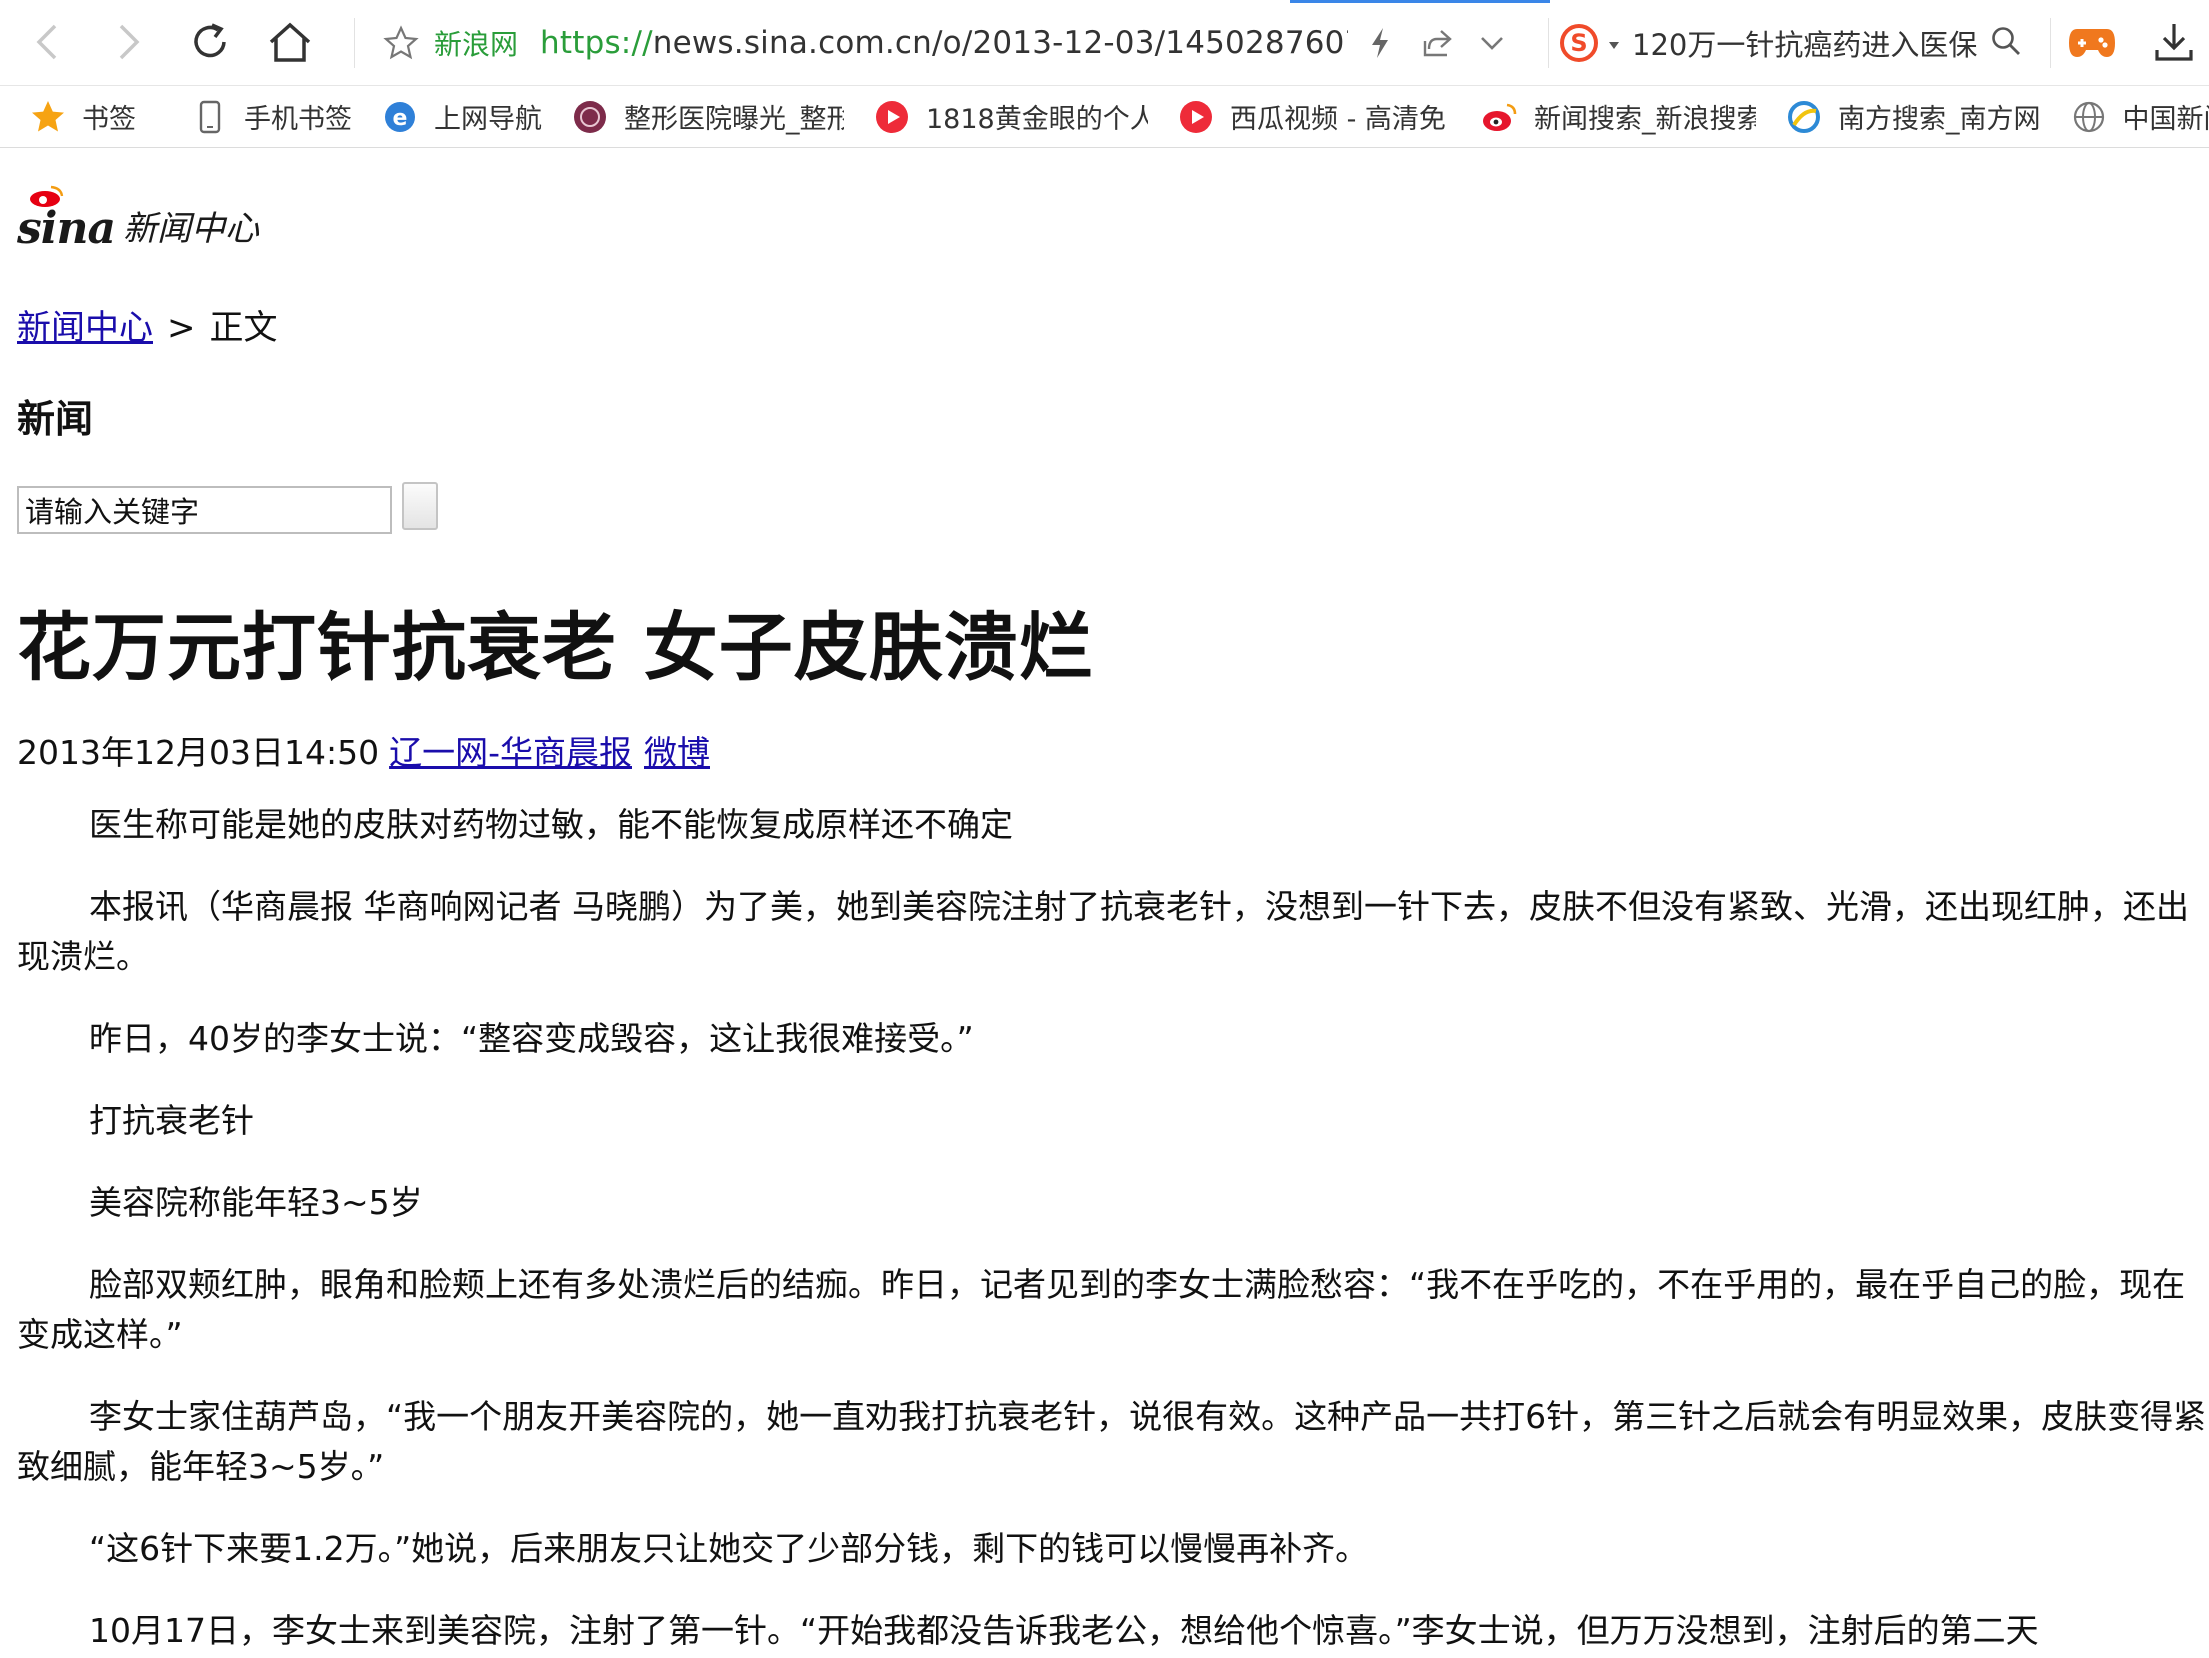 The image size is (2209, 1658). What do you see at coordinates (1807, 43) in the screenshot?
I see `search-query-text: 120万一针抗癌药进入医保` at bounding box center [1807, 43].